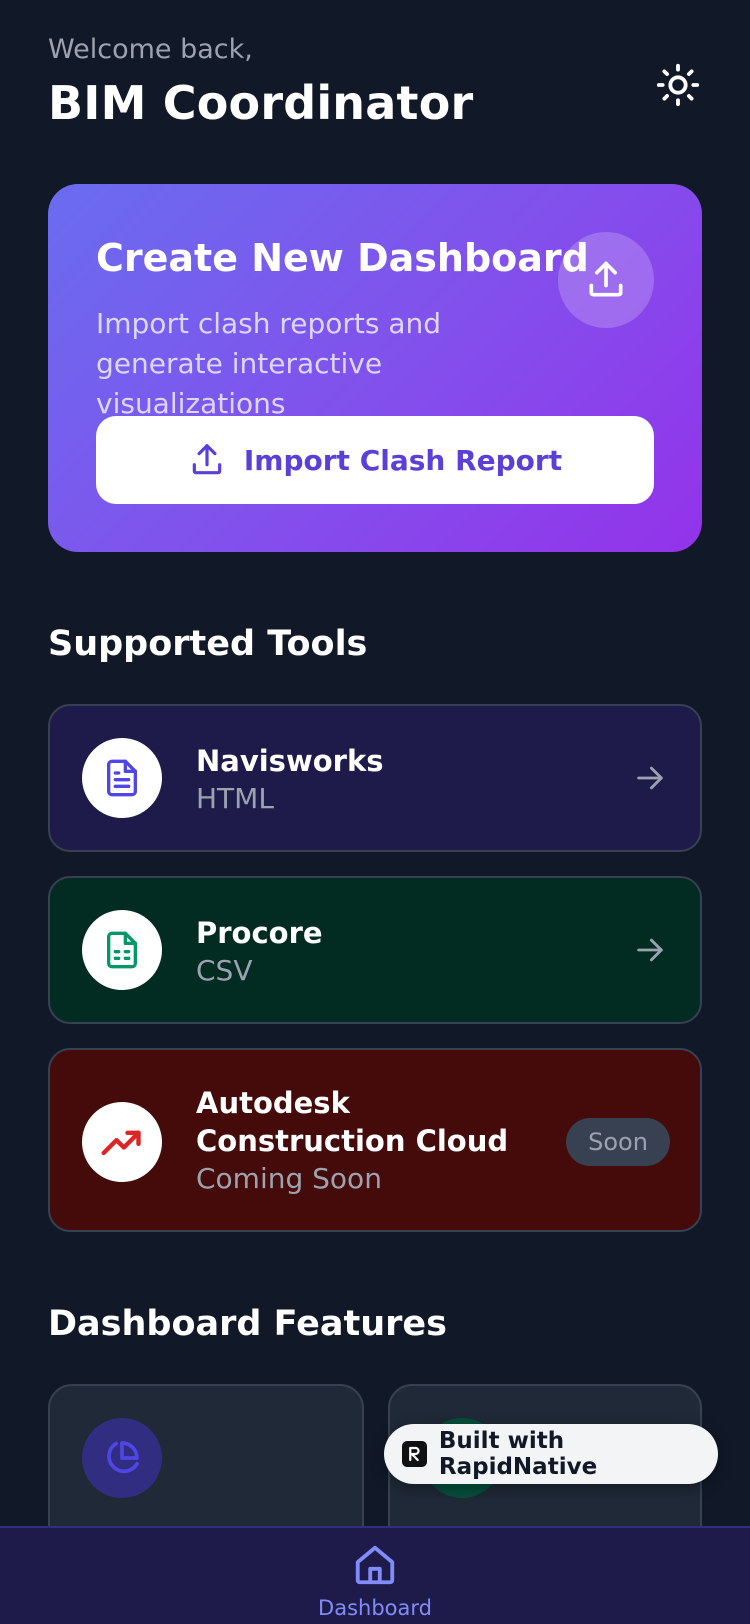 Image resolution: width=750 pixels, height=1624 pixels. What do you see at coordinates (259, 933) in the screenshot?
I see `tool-name: Procore` at bounding box center [259, 933].